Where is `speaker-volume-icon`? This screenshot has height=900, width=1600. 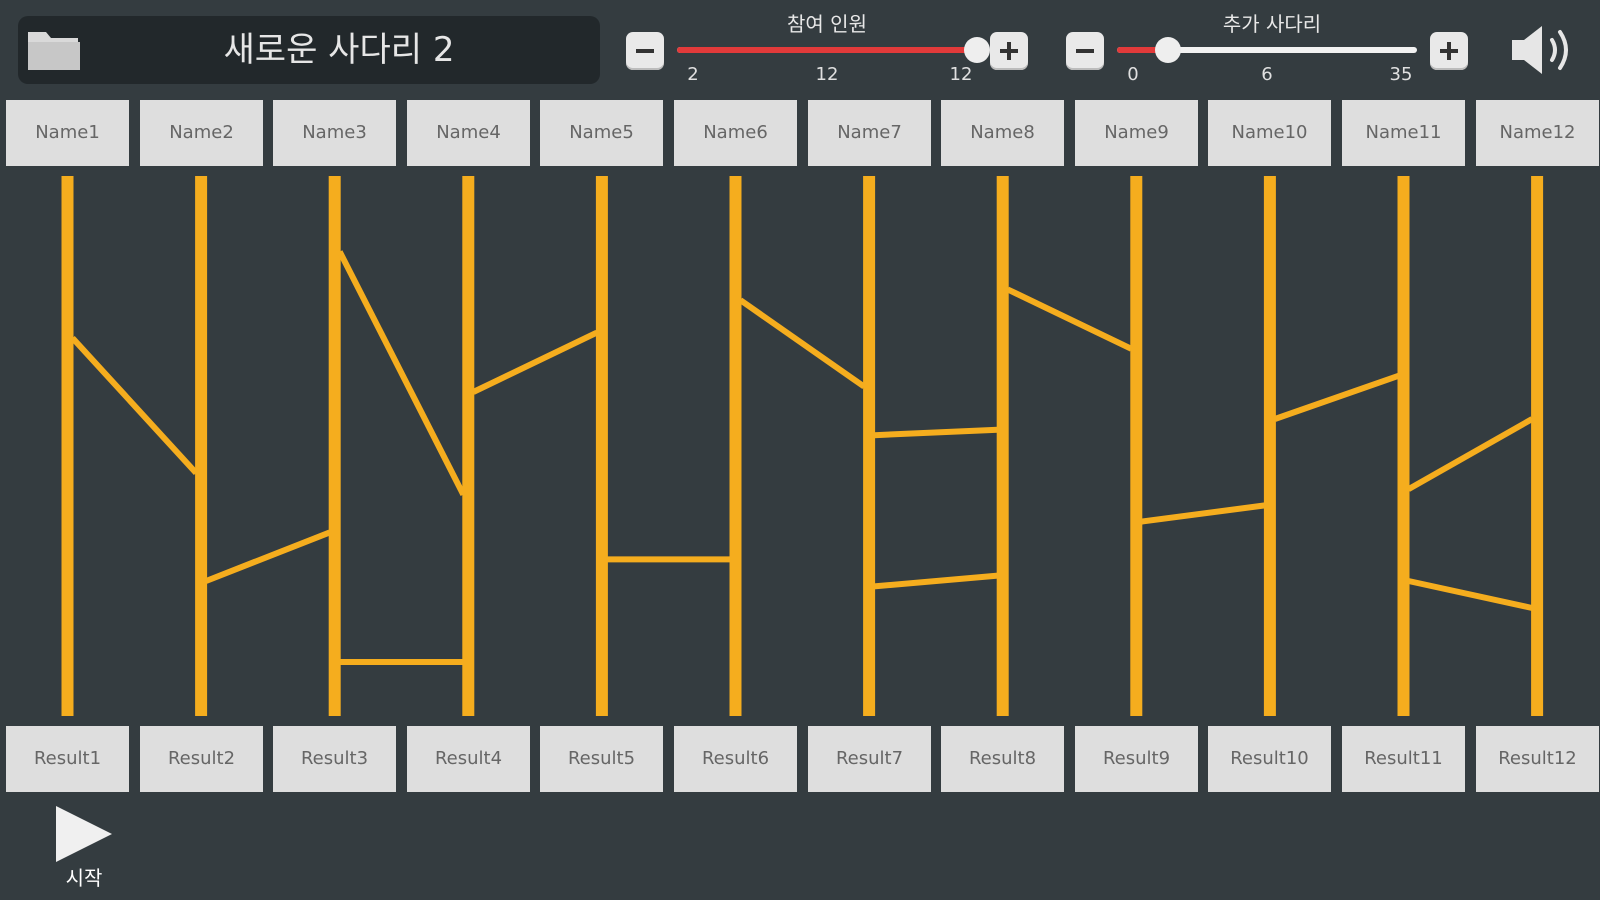
speaker-volume-icon is located at coordinates (1543, 50).